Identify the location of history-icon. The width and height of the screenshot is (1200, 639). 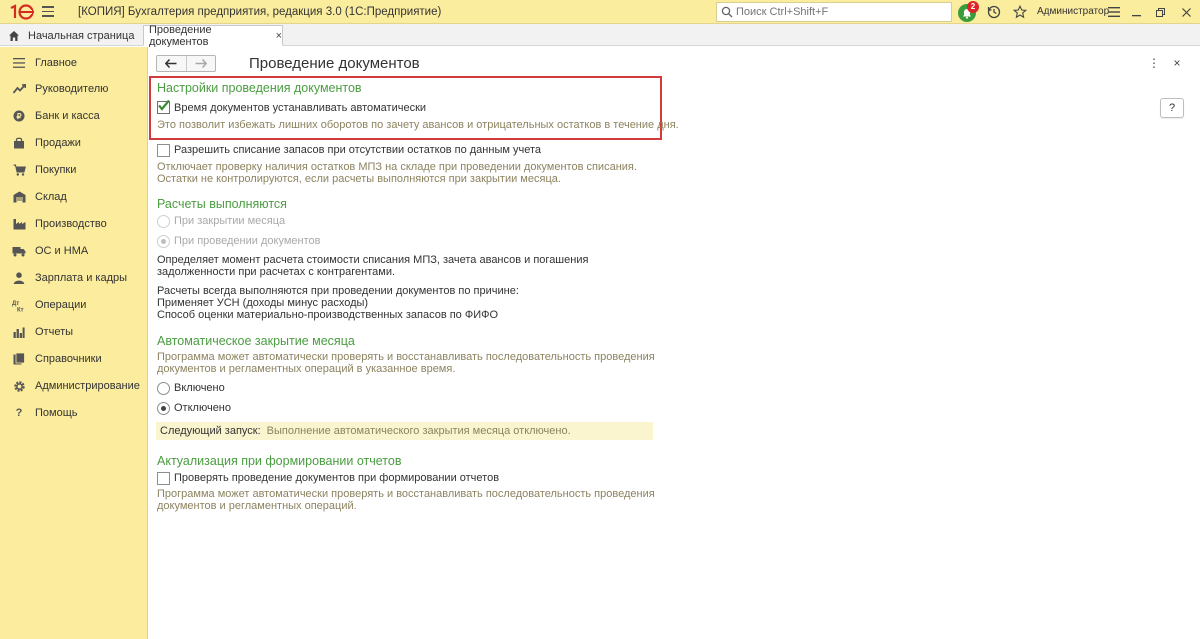
(994, 12).